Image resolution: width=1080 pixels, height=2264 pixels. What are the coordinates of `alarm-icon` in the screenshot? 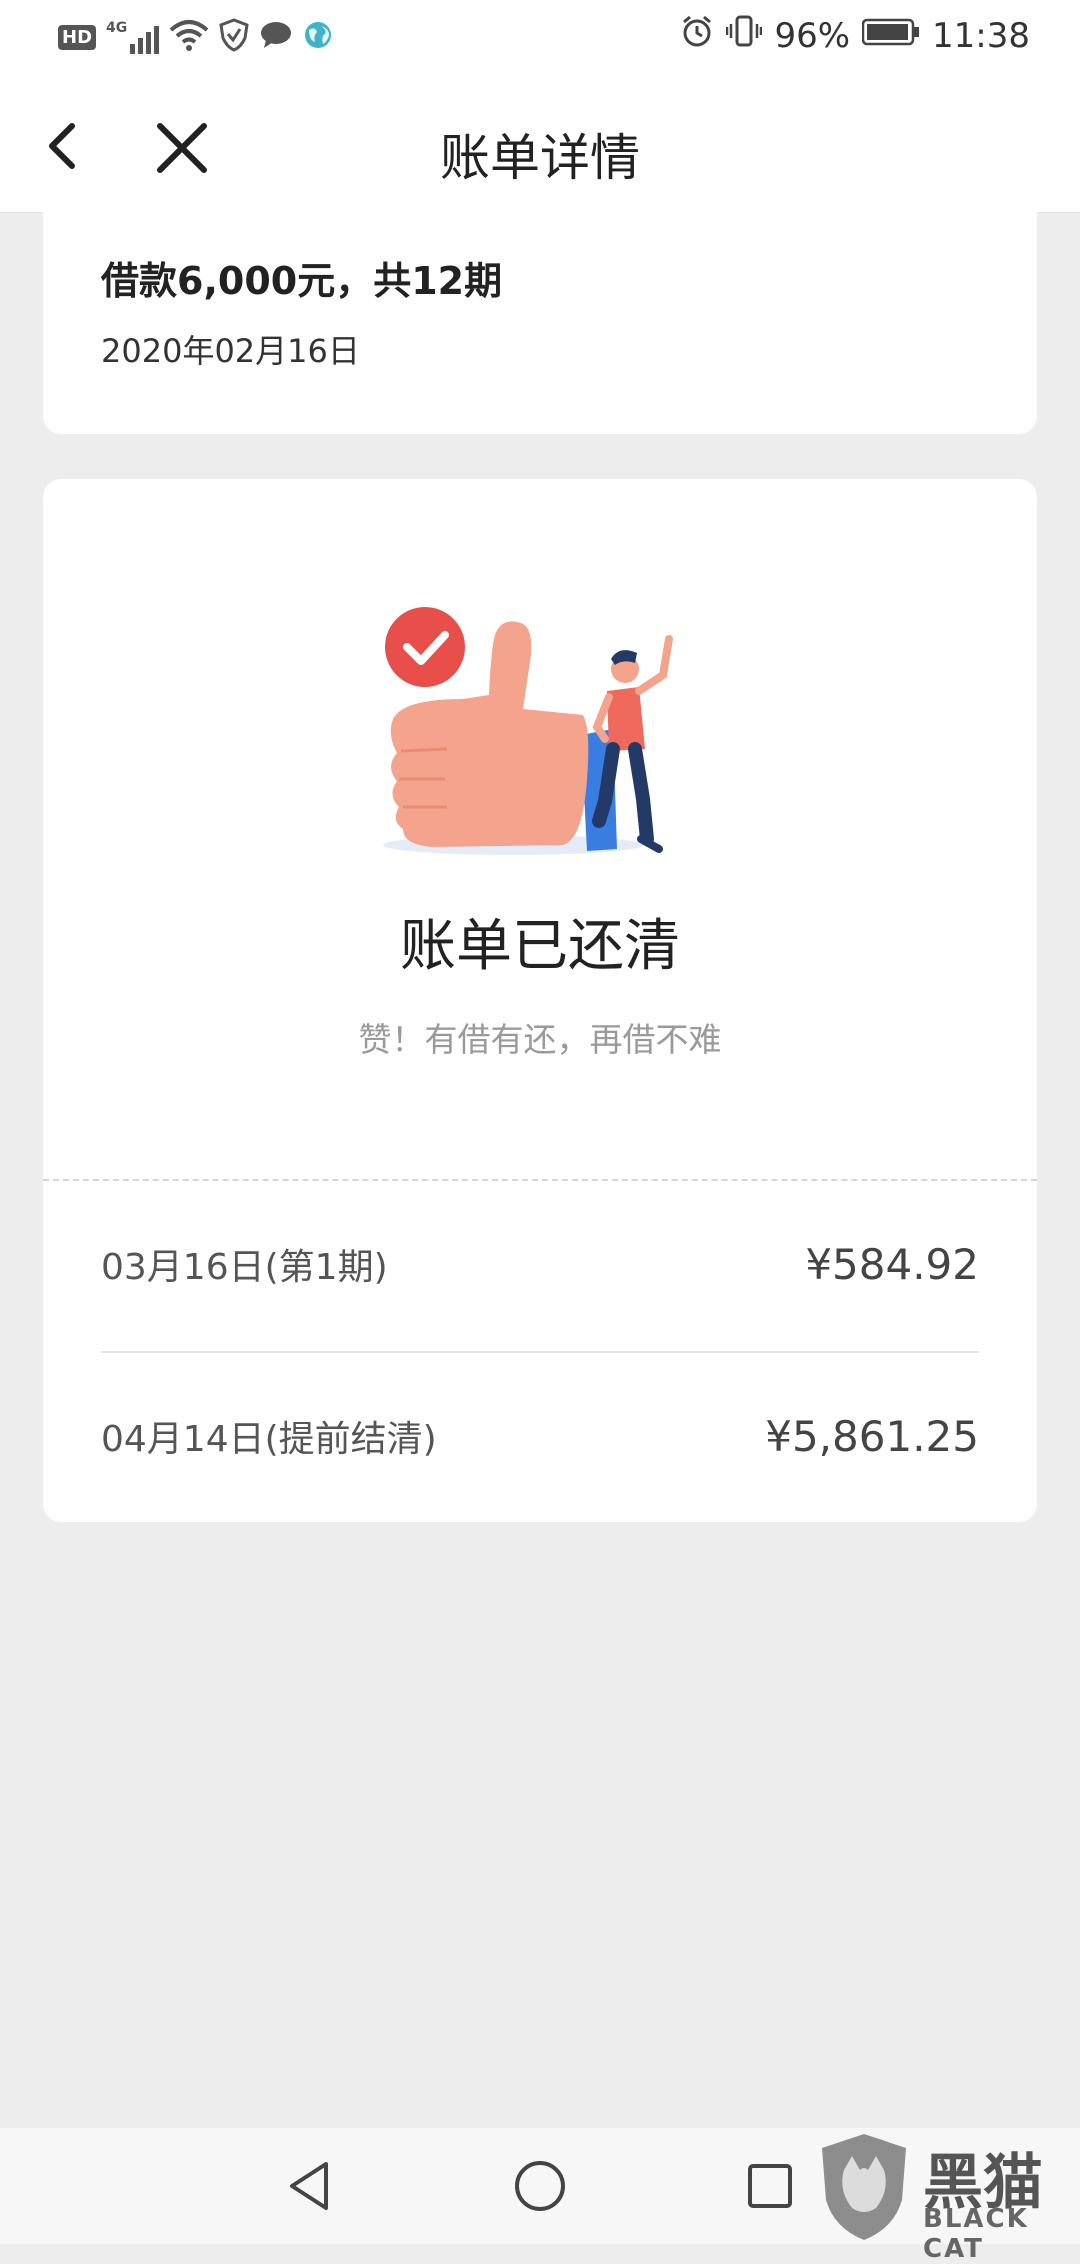 It's located at (697, 35).